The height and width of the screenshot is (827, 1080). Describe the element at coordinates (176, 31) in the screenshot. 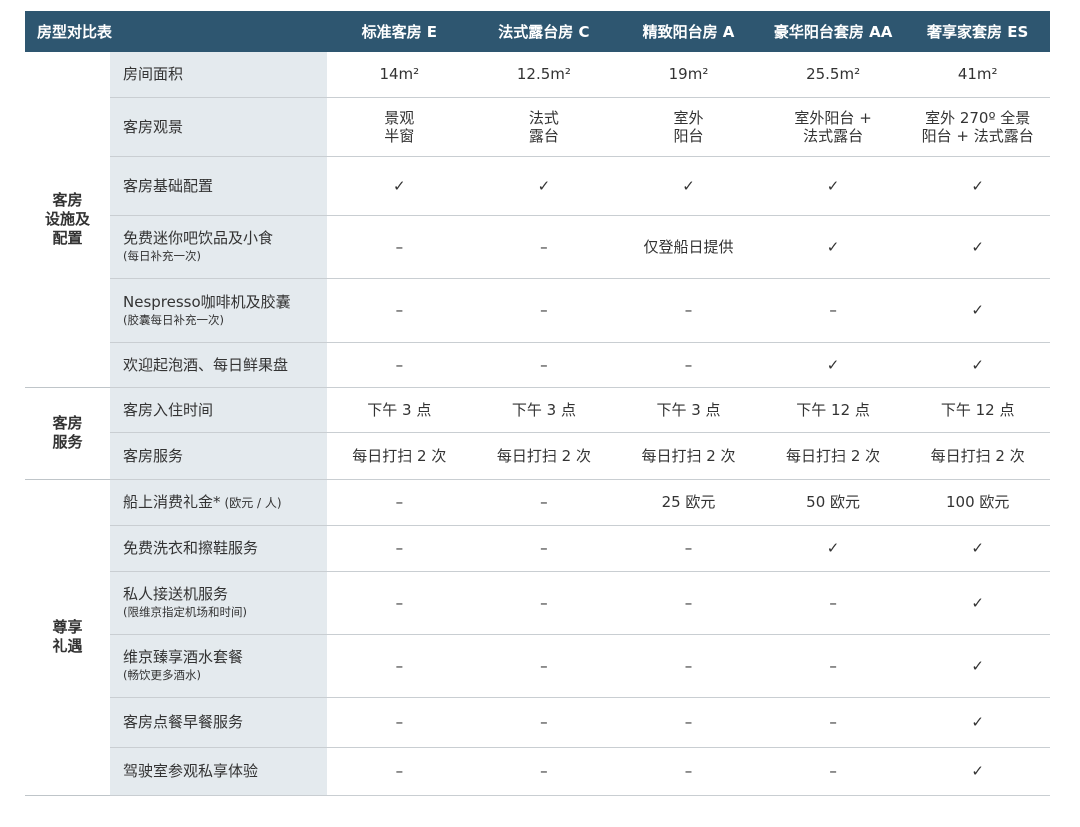

I see `table-title: 房型对比表` at that location.